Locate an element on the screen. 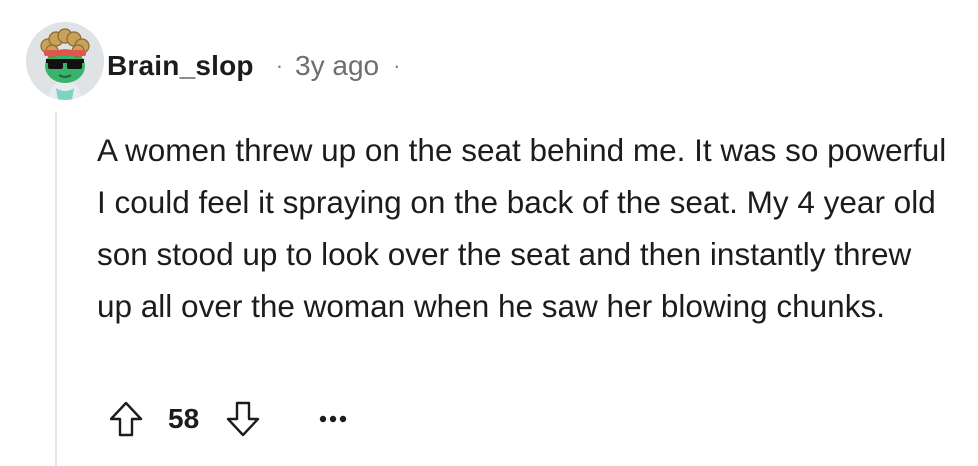 The height and width of the screenshot is (466, 978). more-options-button is located at coordinates (333, 419).